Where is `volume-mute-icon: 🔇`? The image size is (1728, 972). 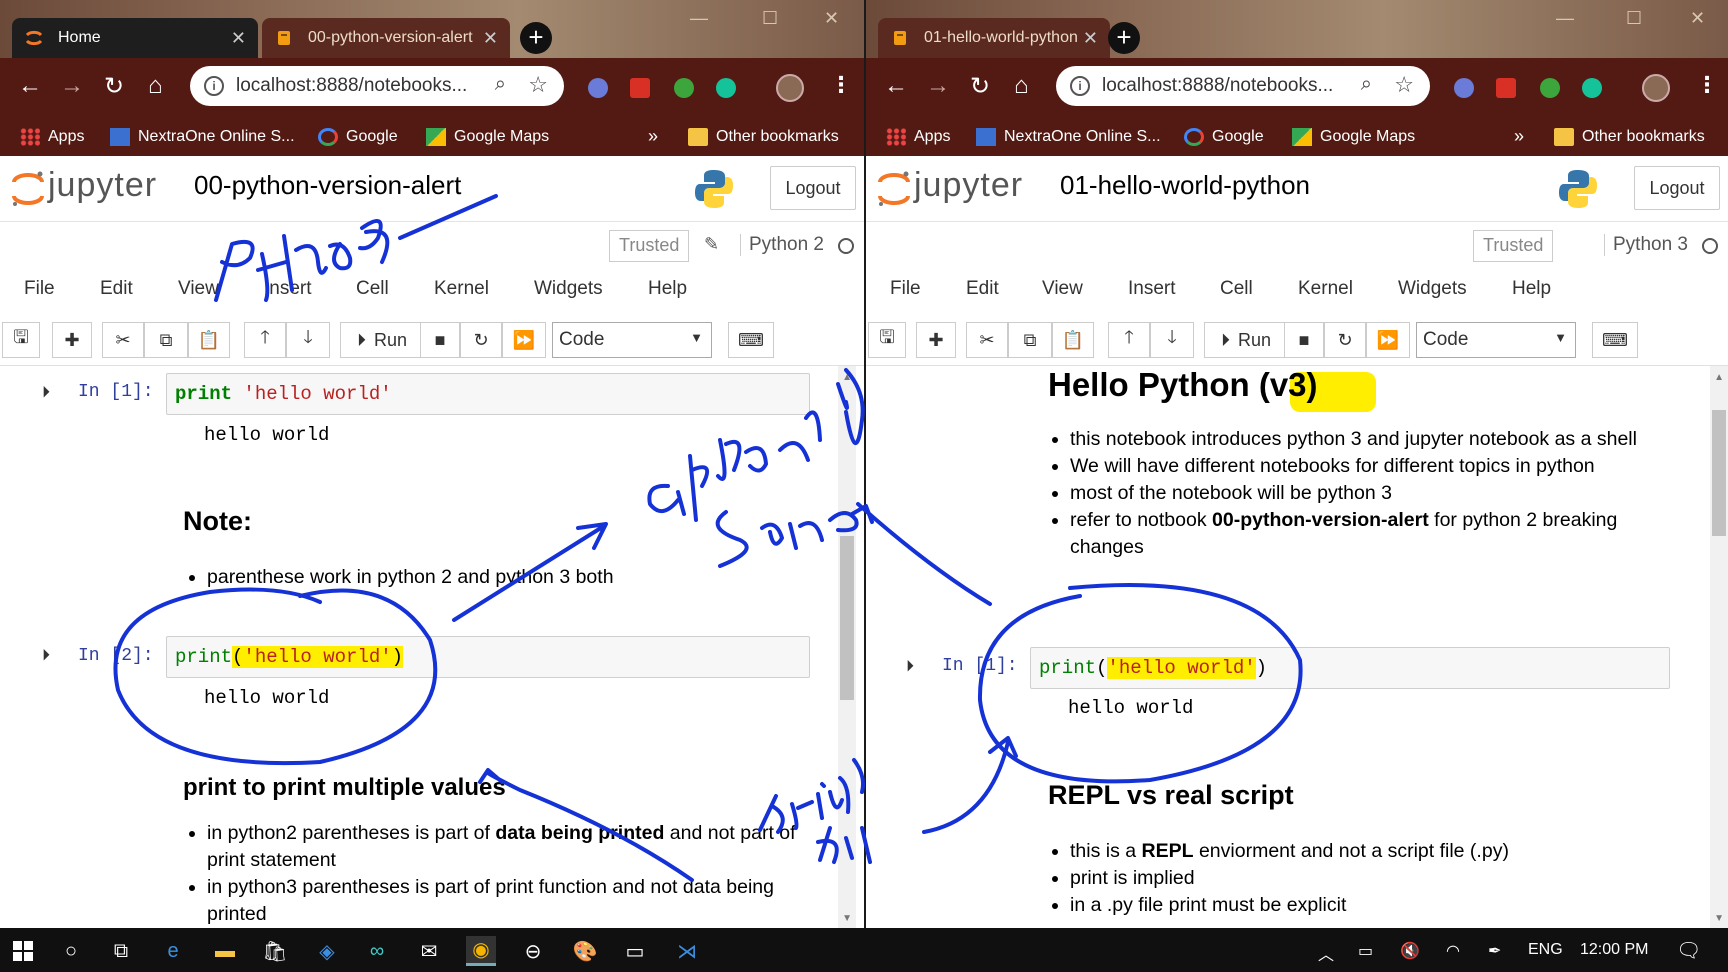 volume-mute-icon: 🔇 is located at coordinates (1410, 951).